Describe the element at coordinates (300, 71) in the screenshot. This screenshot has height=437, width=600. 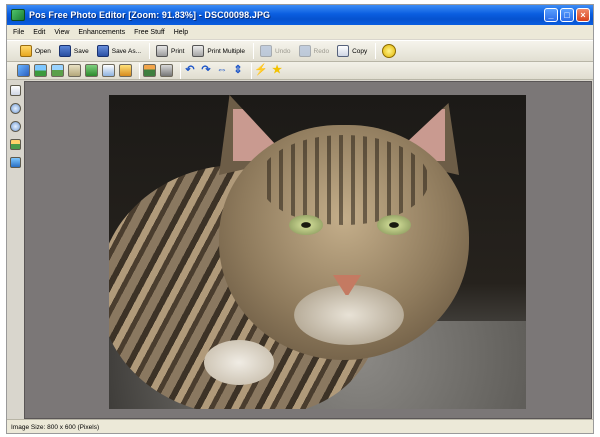
I see `effects-toolbar: ↶ ↷ ⇔ ⇕ ⚡ ★` at that location.